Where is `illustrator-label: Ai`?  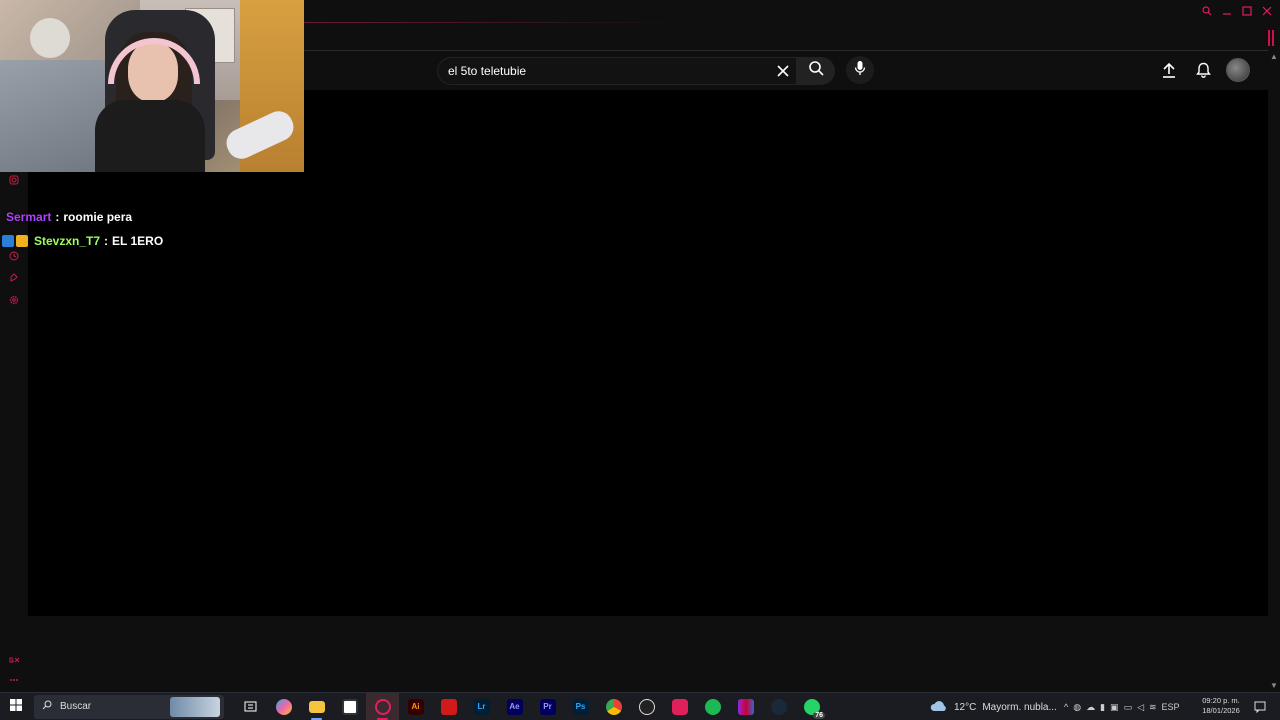 illustrator-label: Ai is located at coordinates (415, 706).